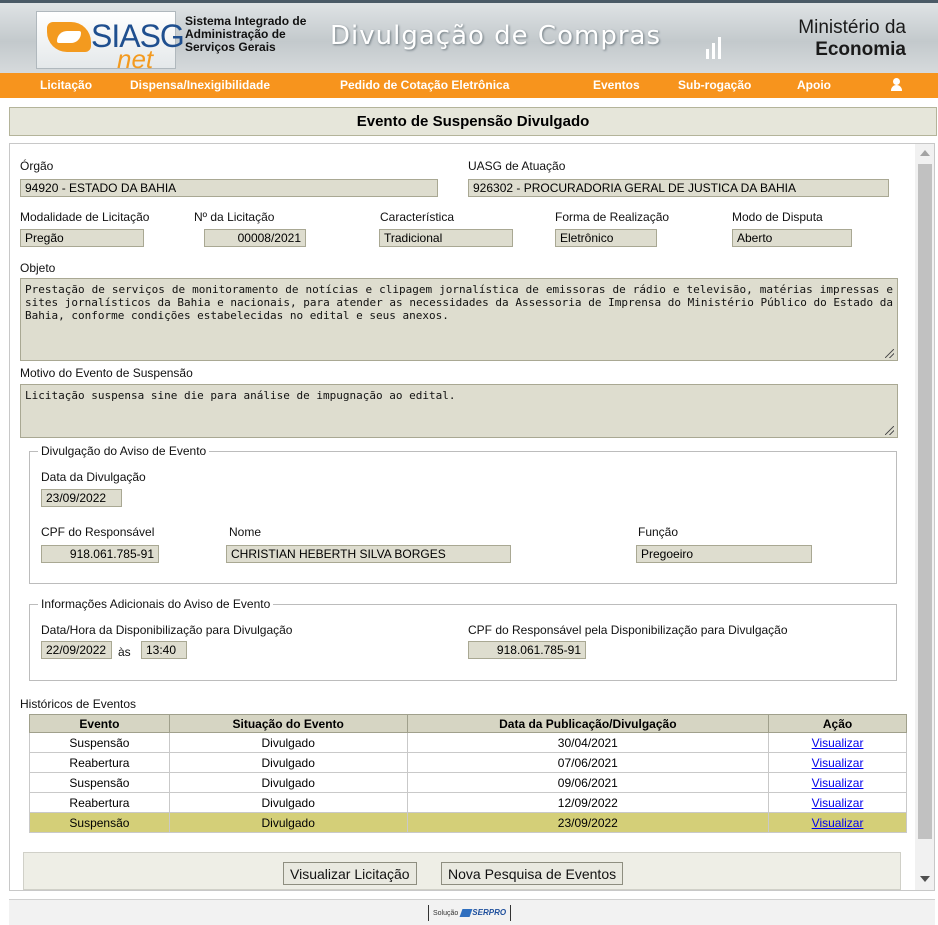 The image size is (938, 925). Describe the element at coordinates (446, 238) in the screenshot. I see `caracteristica-field: Tradicional` at that location.